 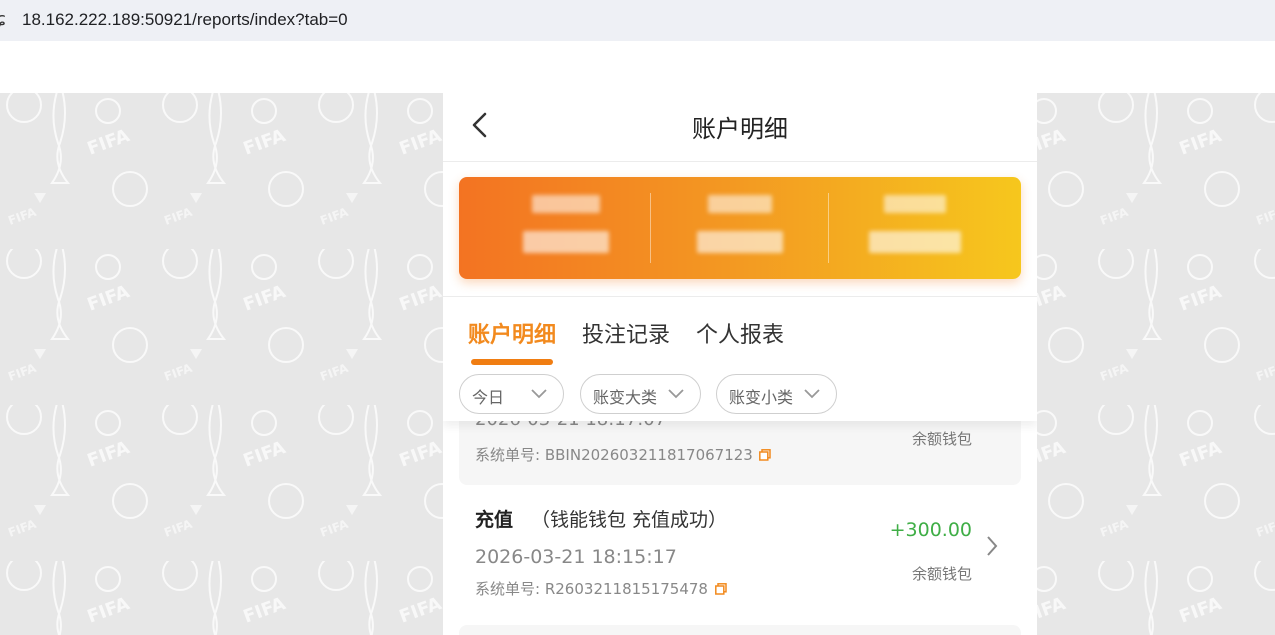 What do you see at coordinates (626, 333) in the screenshot?
I see `tab-bet-records: 投注记录` at bounding box center [626, 333].